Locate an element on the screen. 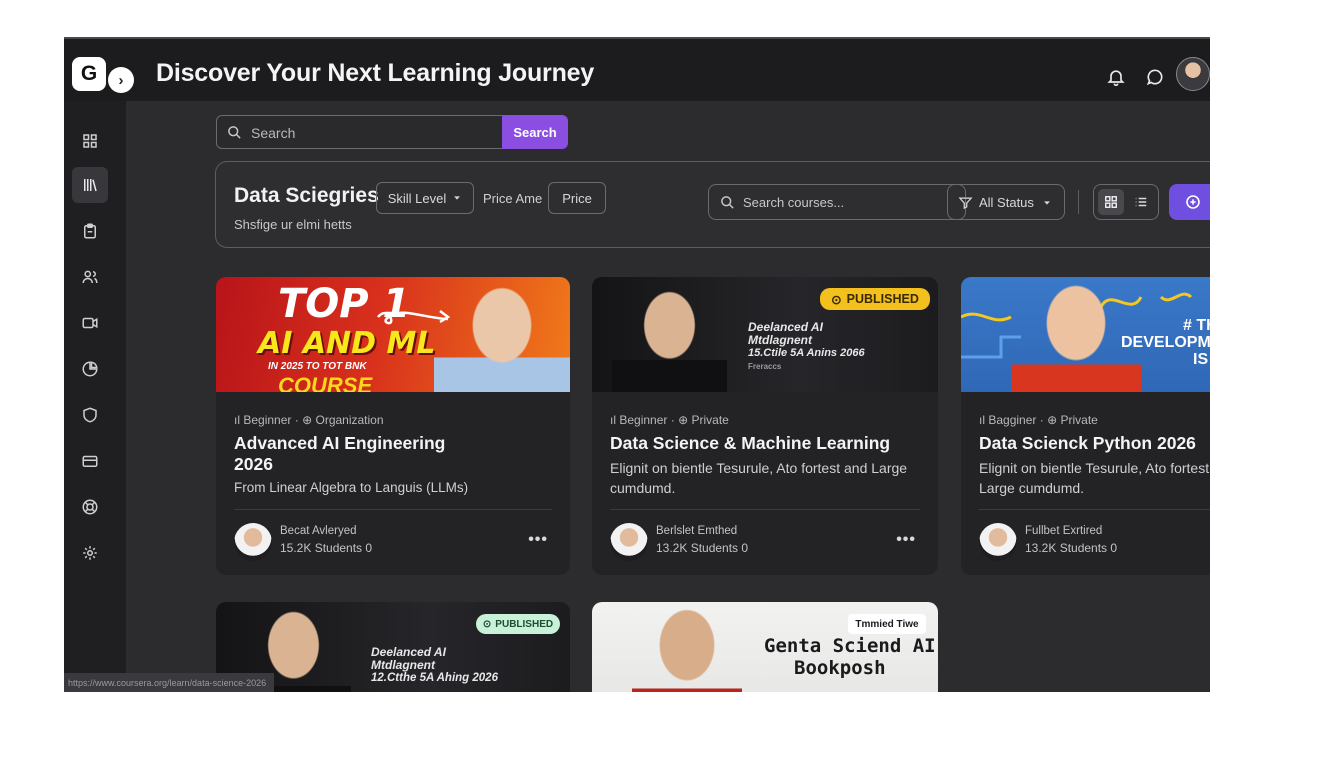  course-meta: ıl Beginner · ⊕ Private is located at coordinates (669, 420).